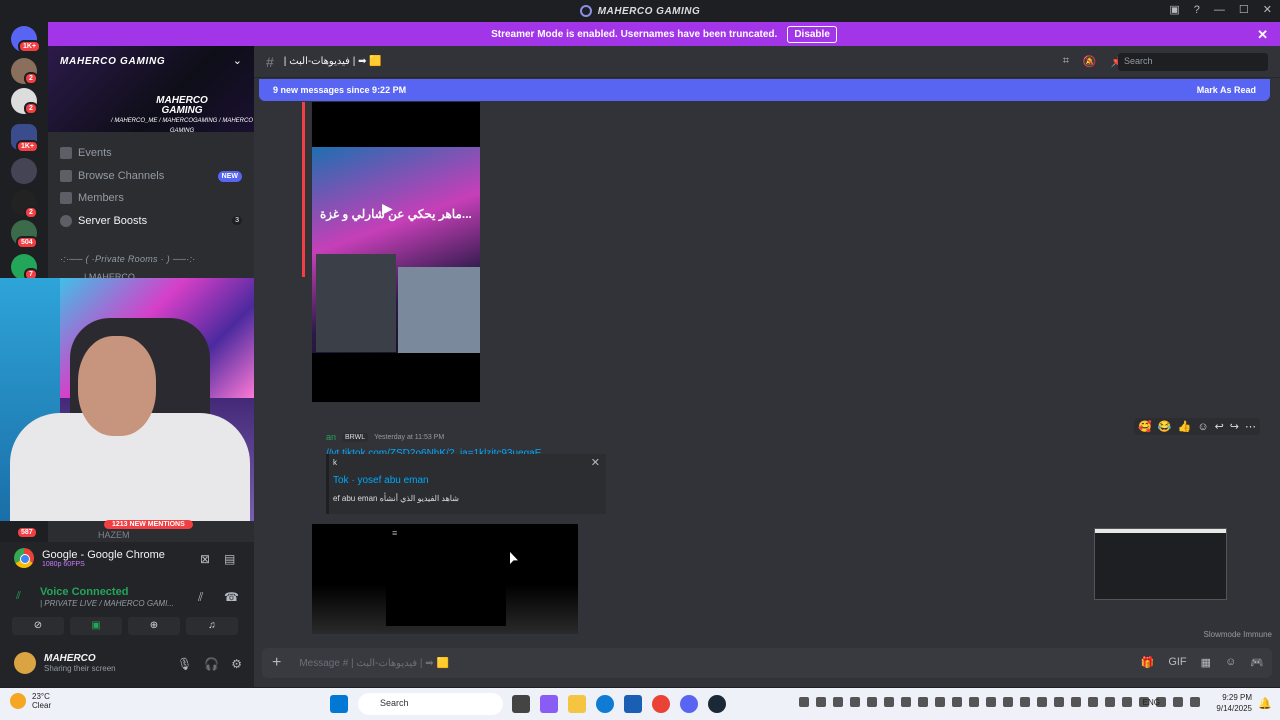 This screenshot has width=1280, height=720. What do you see at coordinates (1174, 9) in the screenshot?
I see `inbox-icon: ▣` at bounding box center [1174, 9].